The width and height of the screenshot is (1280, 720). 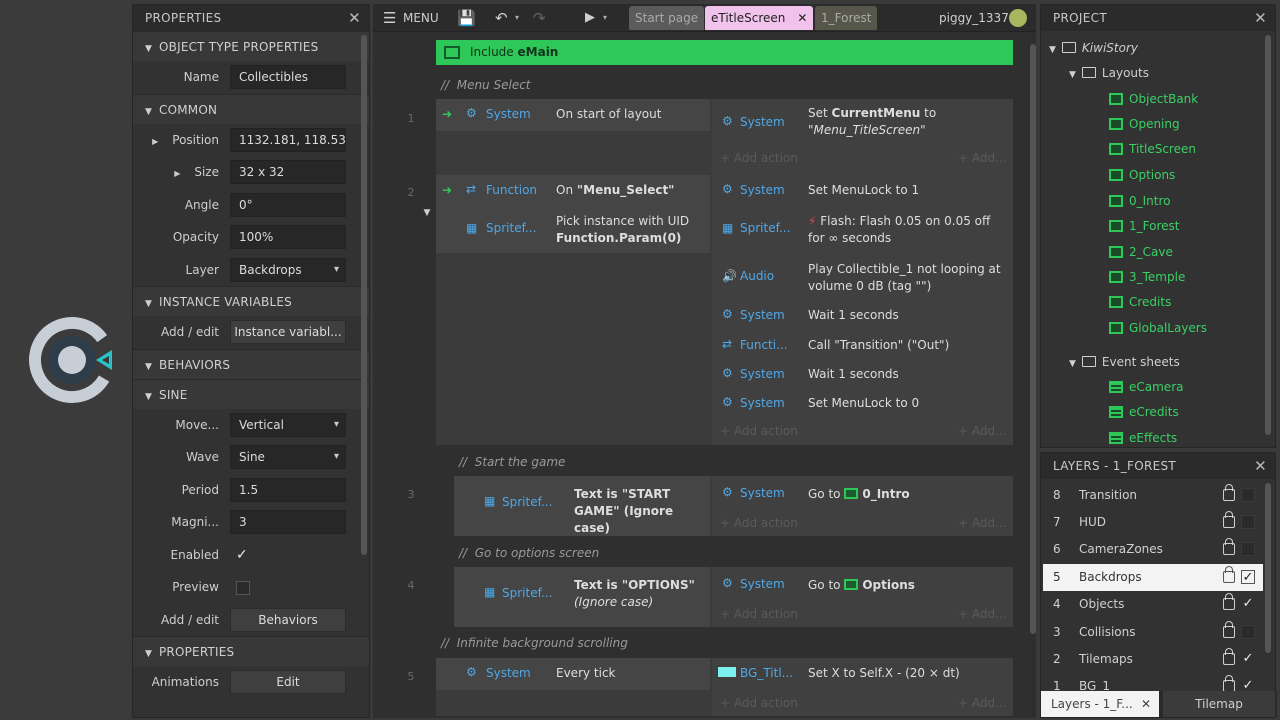 What do you see at coordinates (421, 18) in the screenshot?
I see `menu-button: MENU` at bounding box center [421, 18].